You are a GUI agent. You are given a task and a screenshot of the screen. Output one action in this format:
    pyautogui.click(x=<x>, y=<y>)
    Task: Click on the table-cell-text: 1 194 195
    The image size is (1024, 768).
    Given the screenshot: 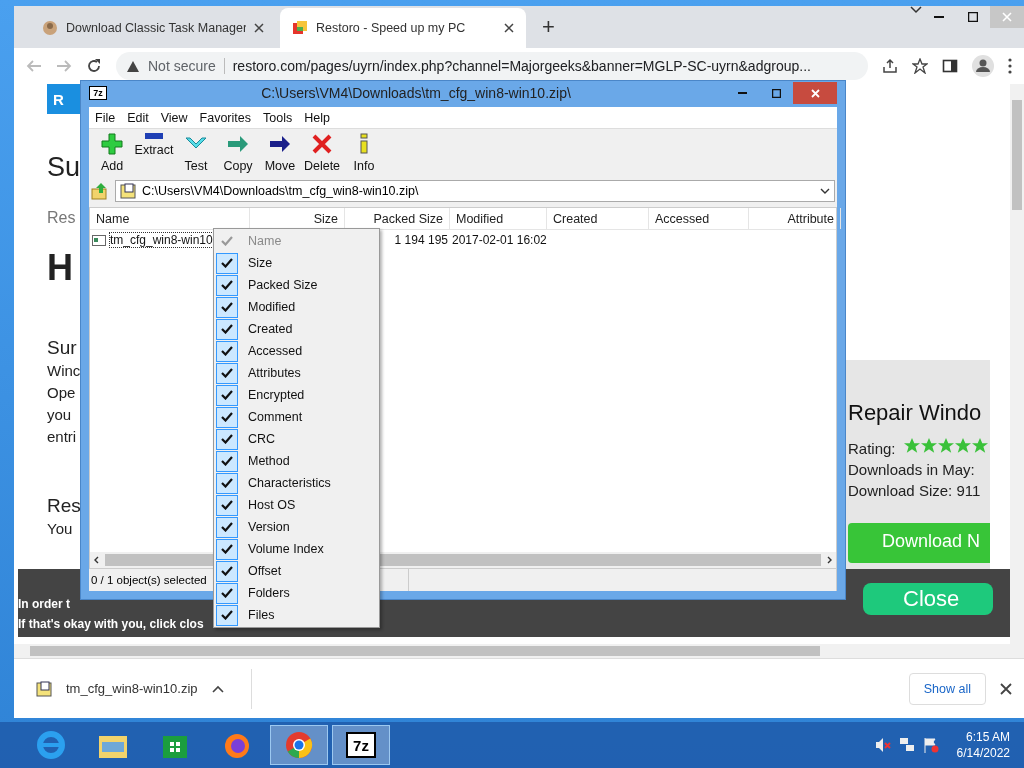 What is the action you would take?
    pyautogui.click(x=421, y=240)
    